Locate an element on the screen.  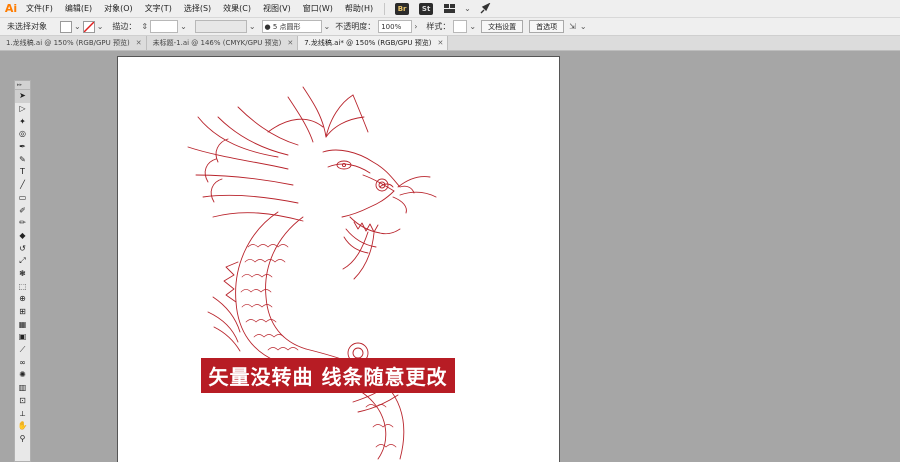
pen-tool-icon: ✒ is located at coordinates (22, 147).